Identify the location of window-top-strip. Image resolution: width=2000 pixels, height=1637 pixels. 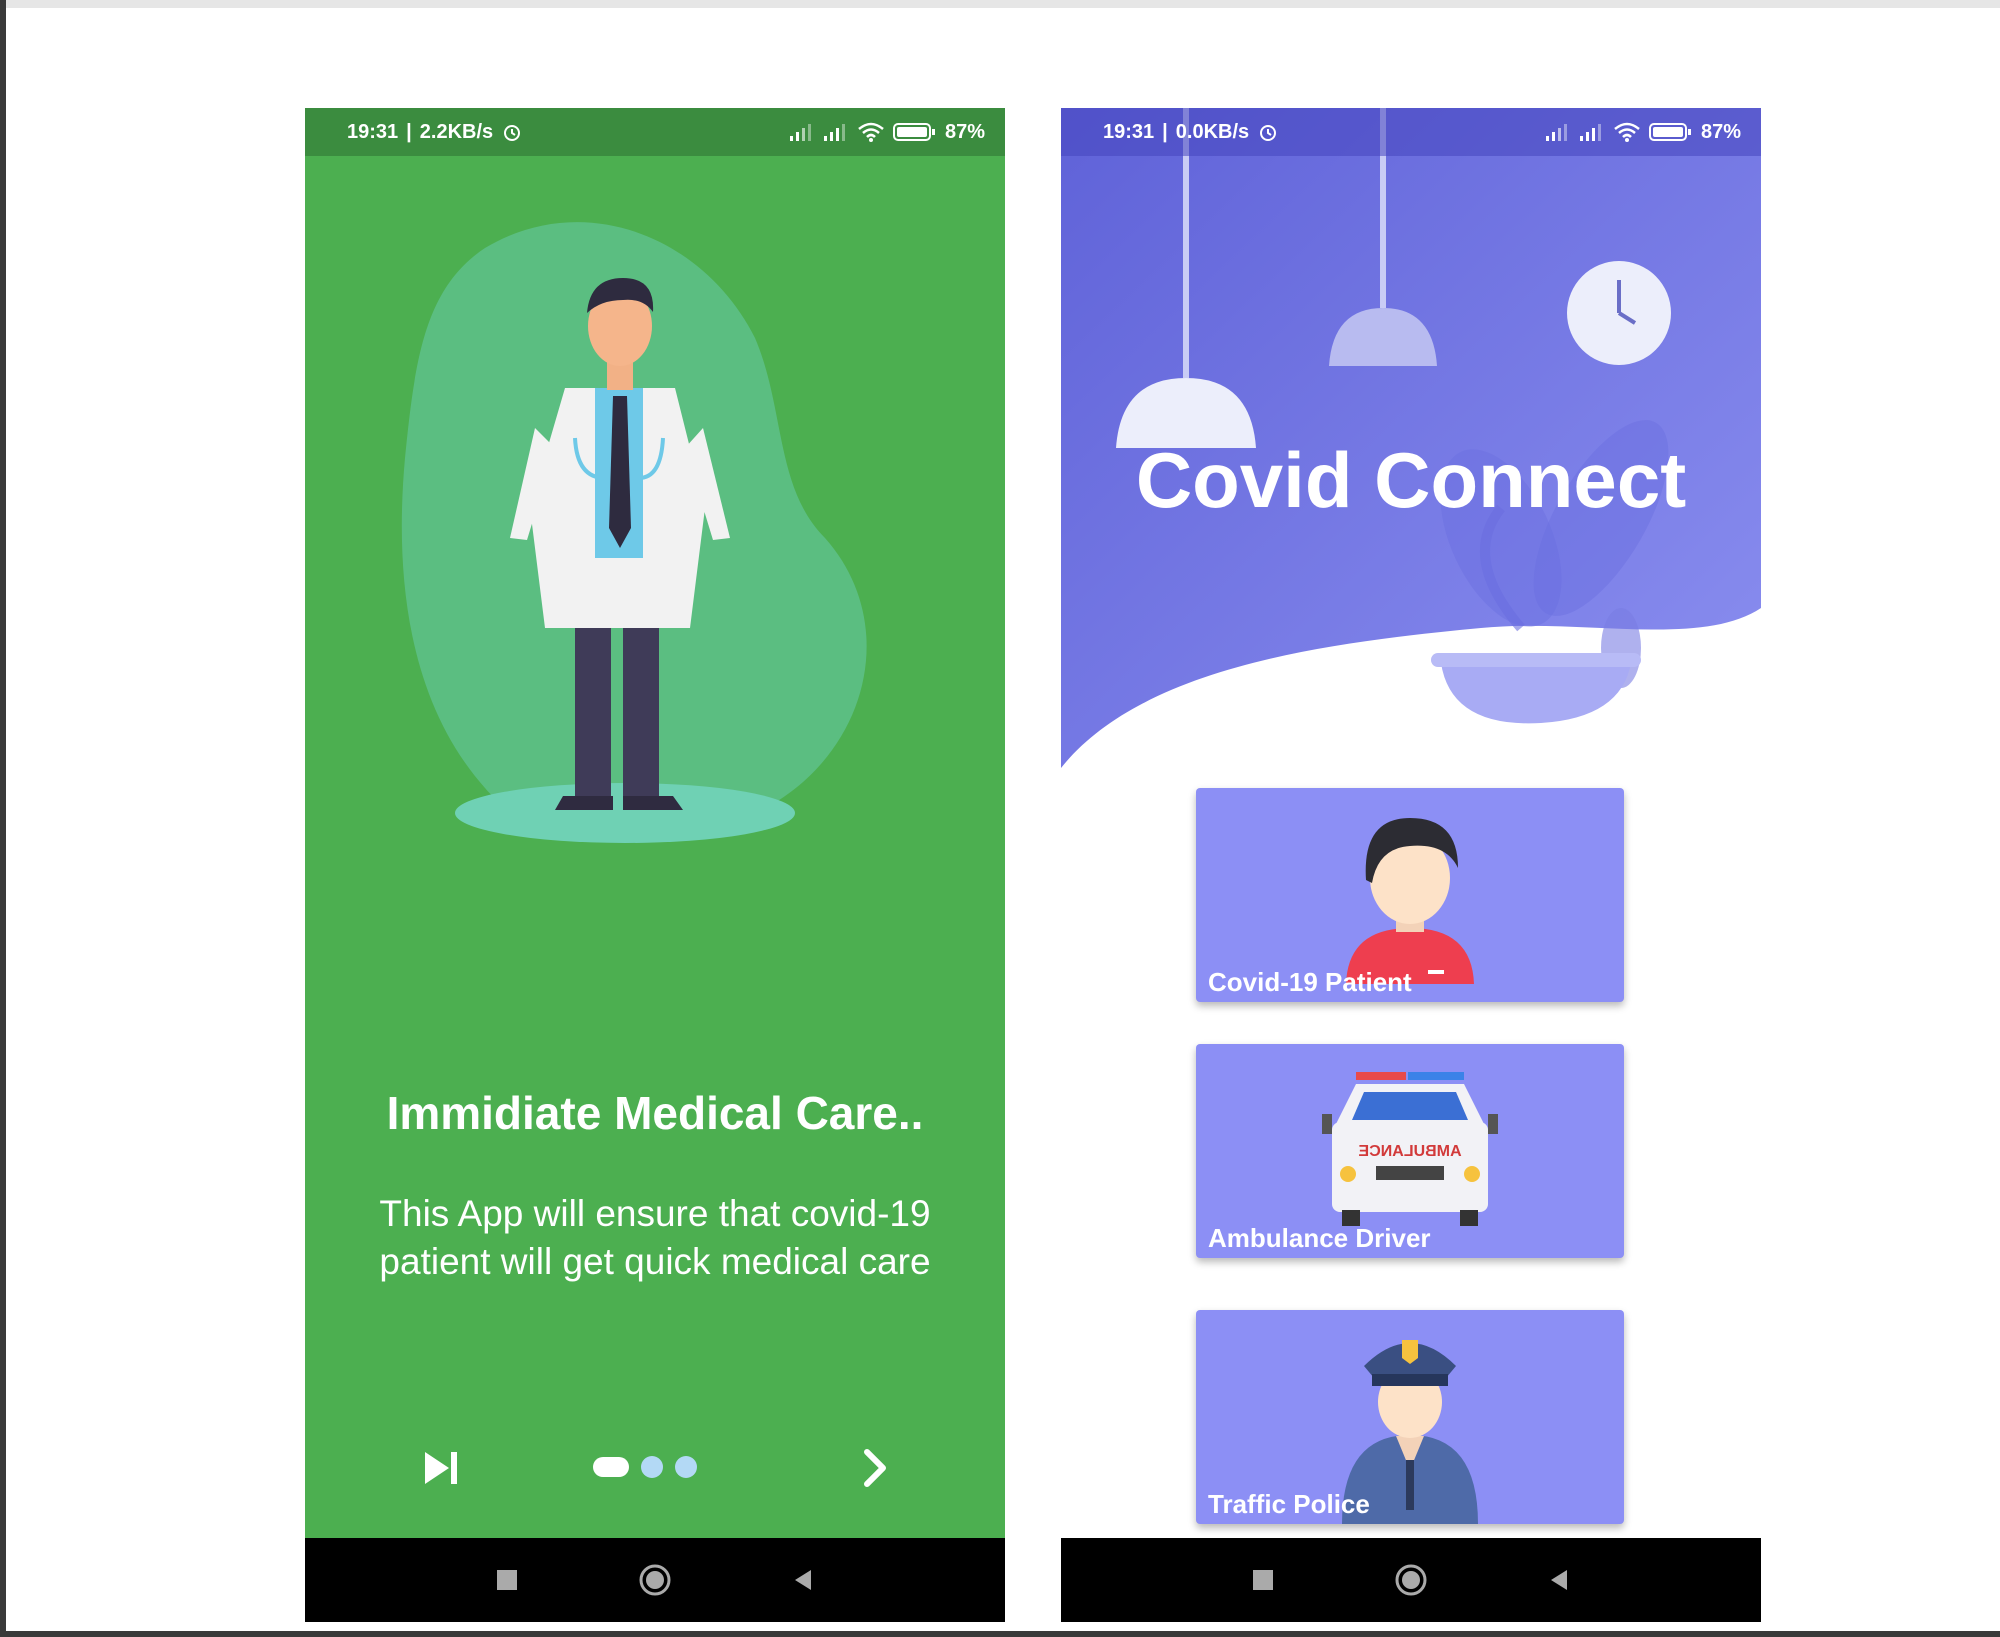
(1000, 4).